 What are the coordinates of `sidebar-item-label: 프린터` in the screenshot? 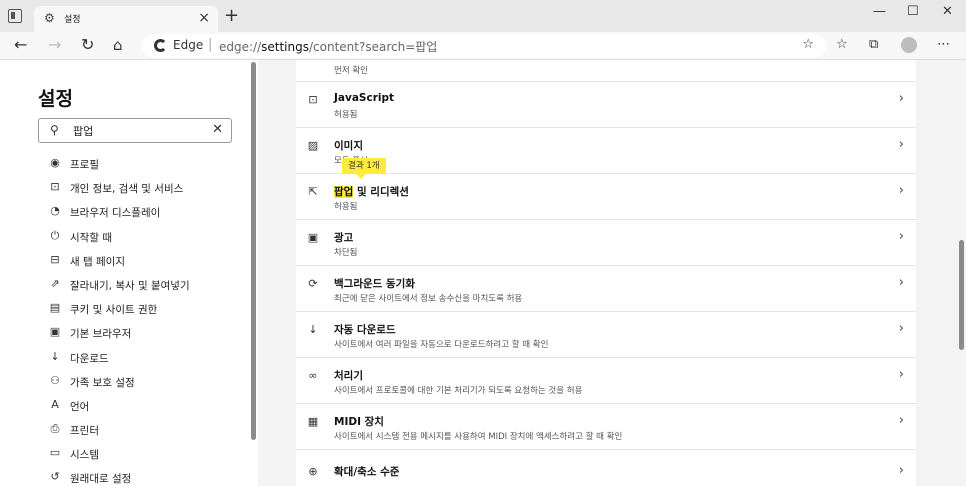 It's located at (84, 431).